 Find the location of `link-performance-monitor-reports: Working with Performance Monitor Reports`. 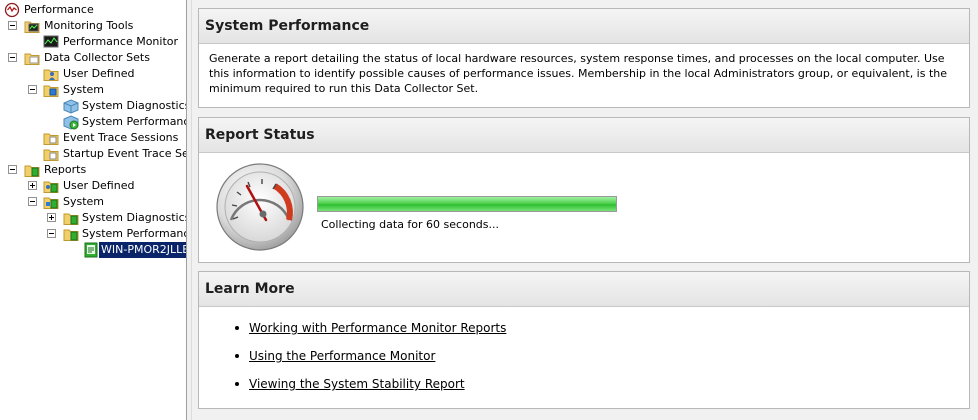

link-performance-monitor-reports: Working with Performance Monitor Reports is located at coordinates (377, 328).